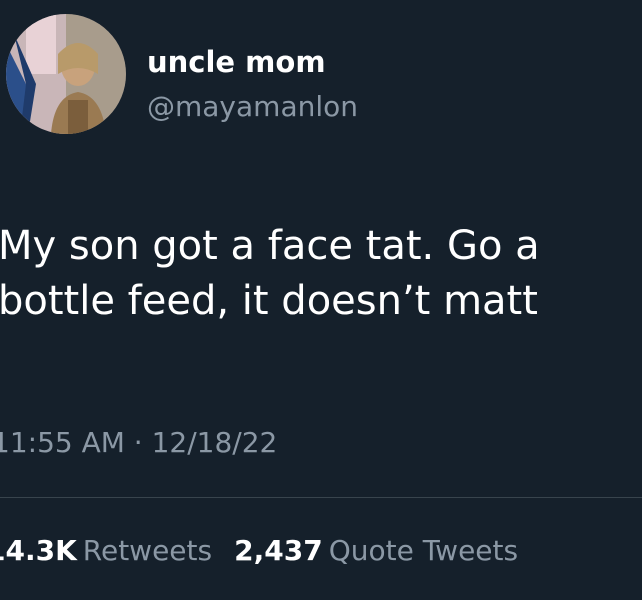 The height and width of the screenshot is (600, 642). I want to click on user-handle: @mayamanlon, so click(252, 107).